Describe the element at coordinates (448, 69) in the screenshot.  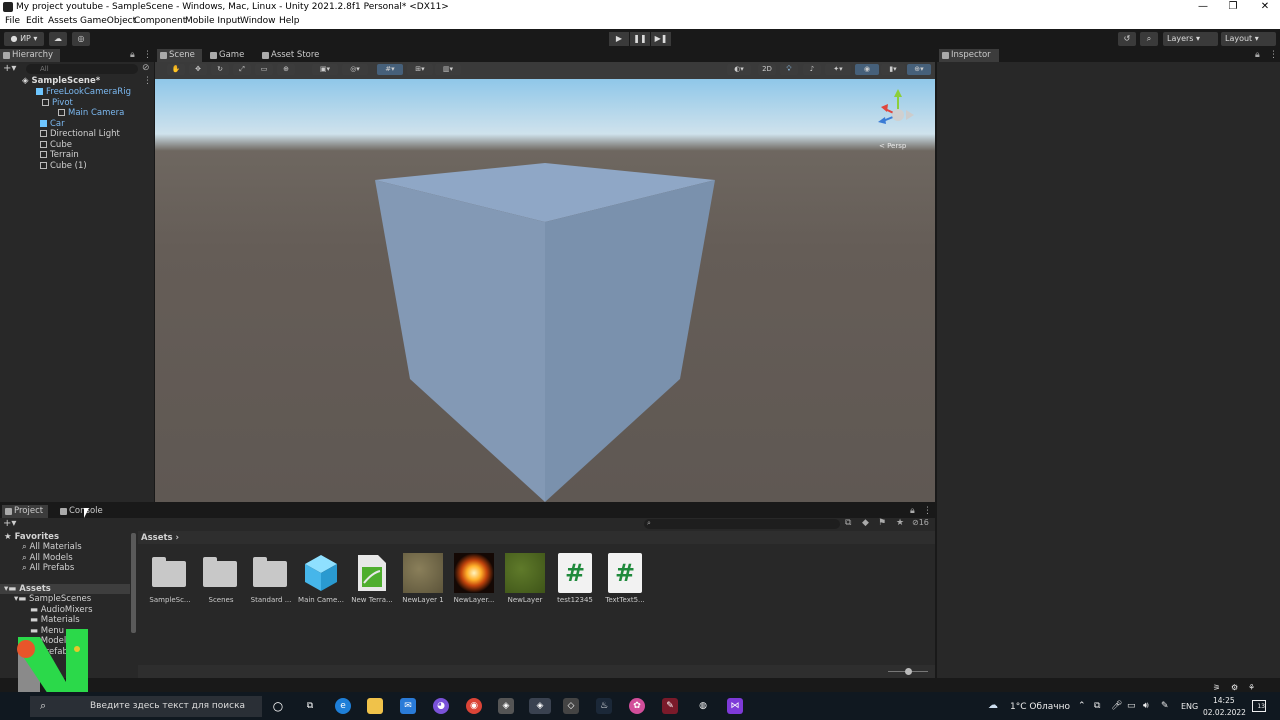
I see `increment-snap-dropdown: ▥▾` at that location.